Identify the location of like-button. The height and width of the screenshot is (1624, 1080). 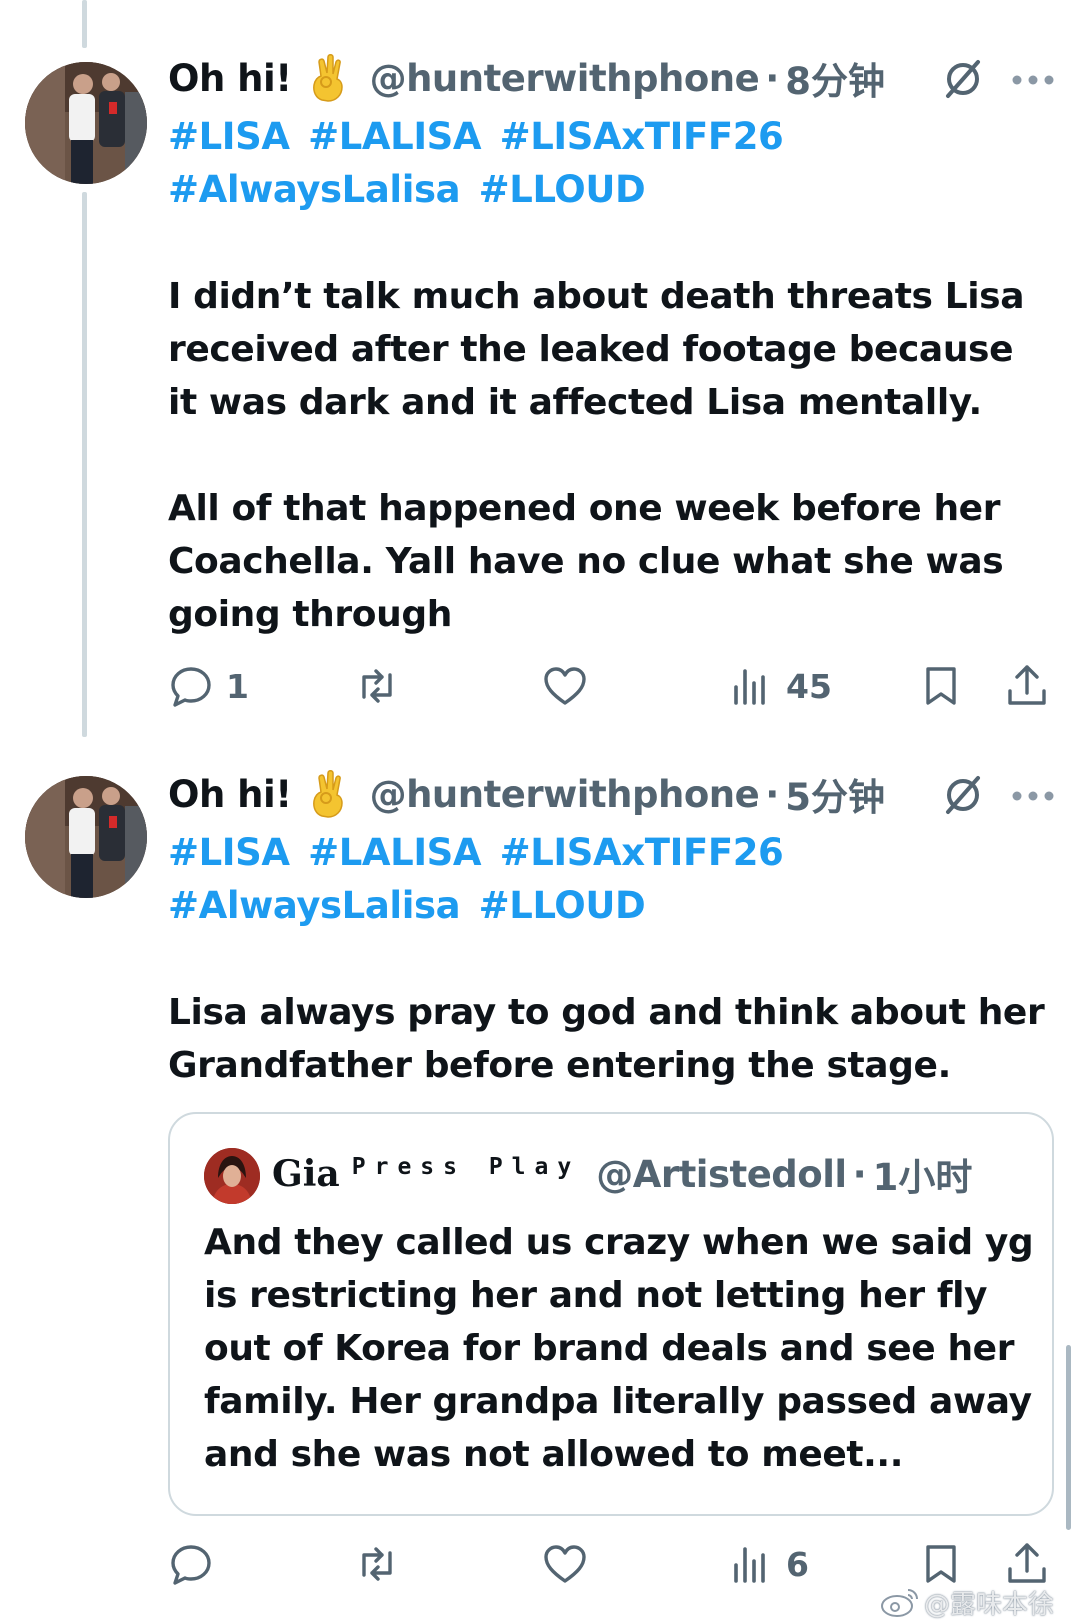
(571, 1564).